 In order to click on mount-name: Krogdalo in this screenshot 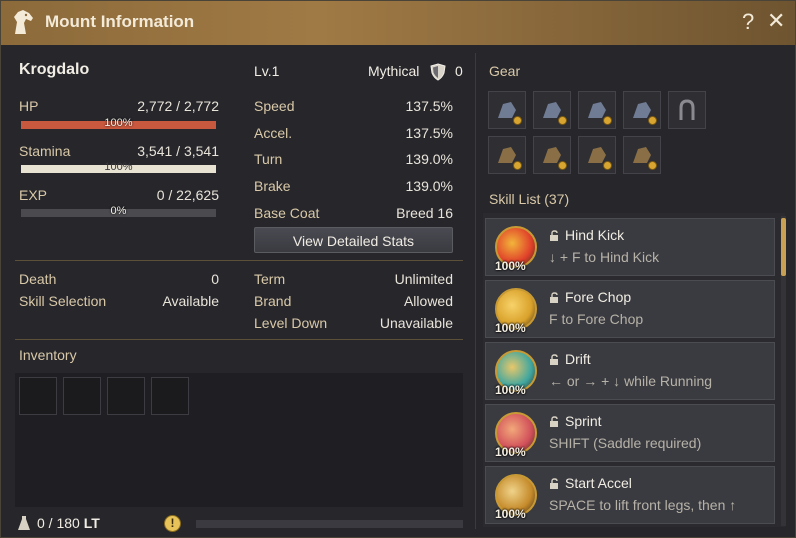, I will do `click(54, 69)`.